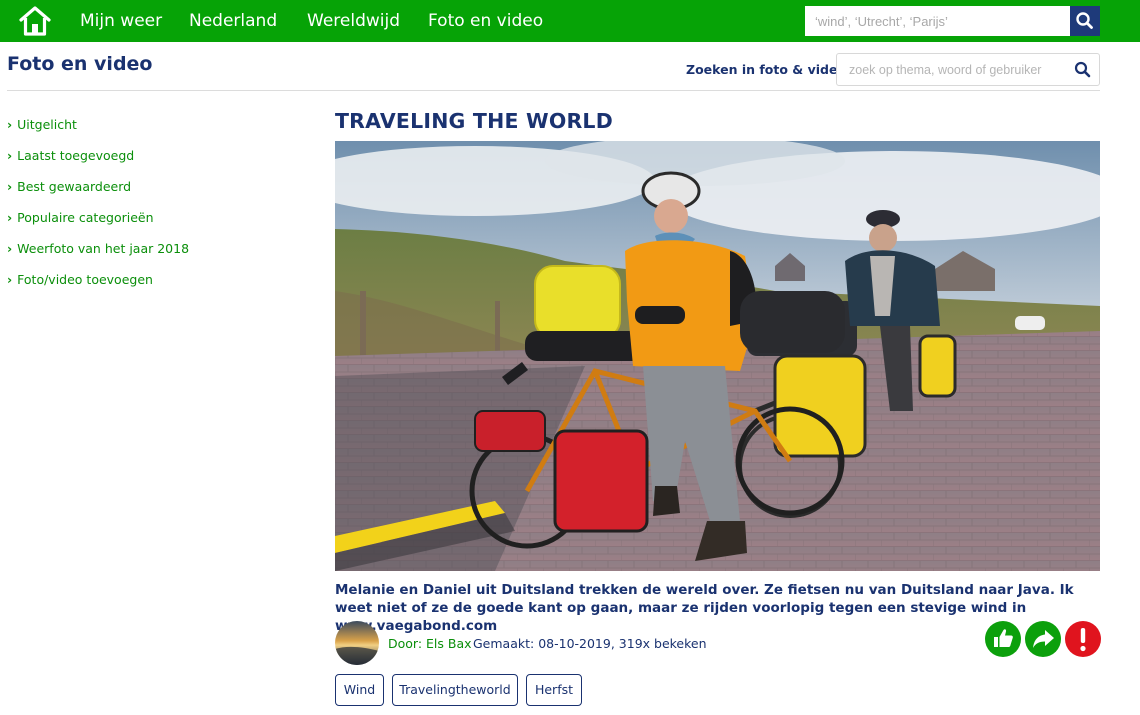 Image resolution: width=1140 pixels, height=715 pixels. Describe the element at coordinates (769, 69) in the screenshot. I see `photo-search-label: Zoeken in foto & video:` at that location.